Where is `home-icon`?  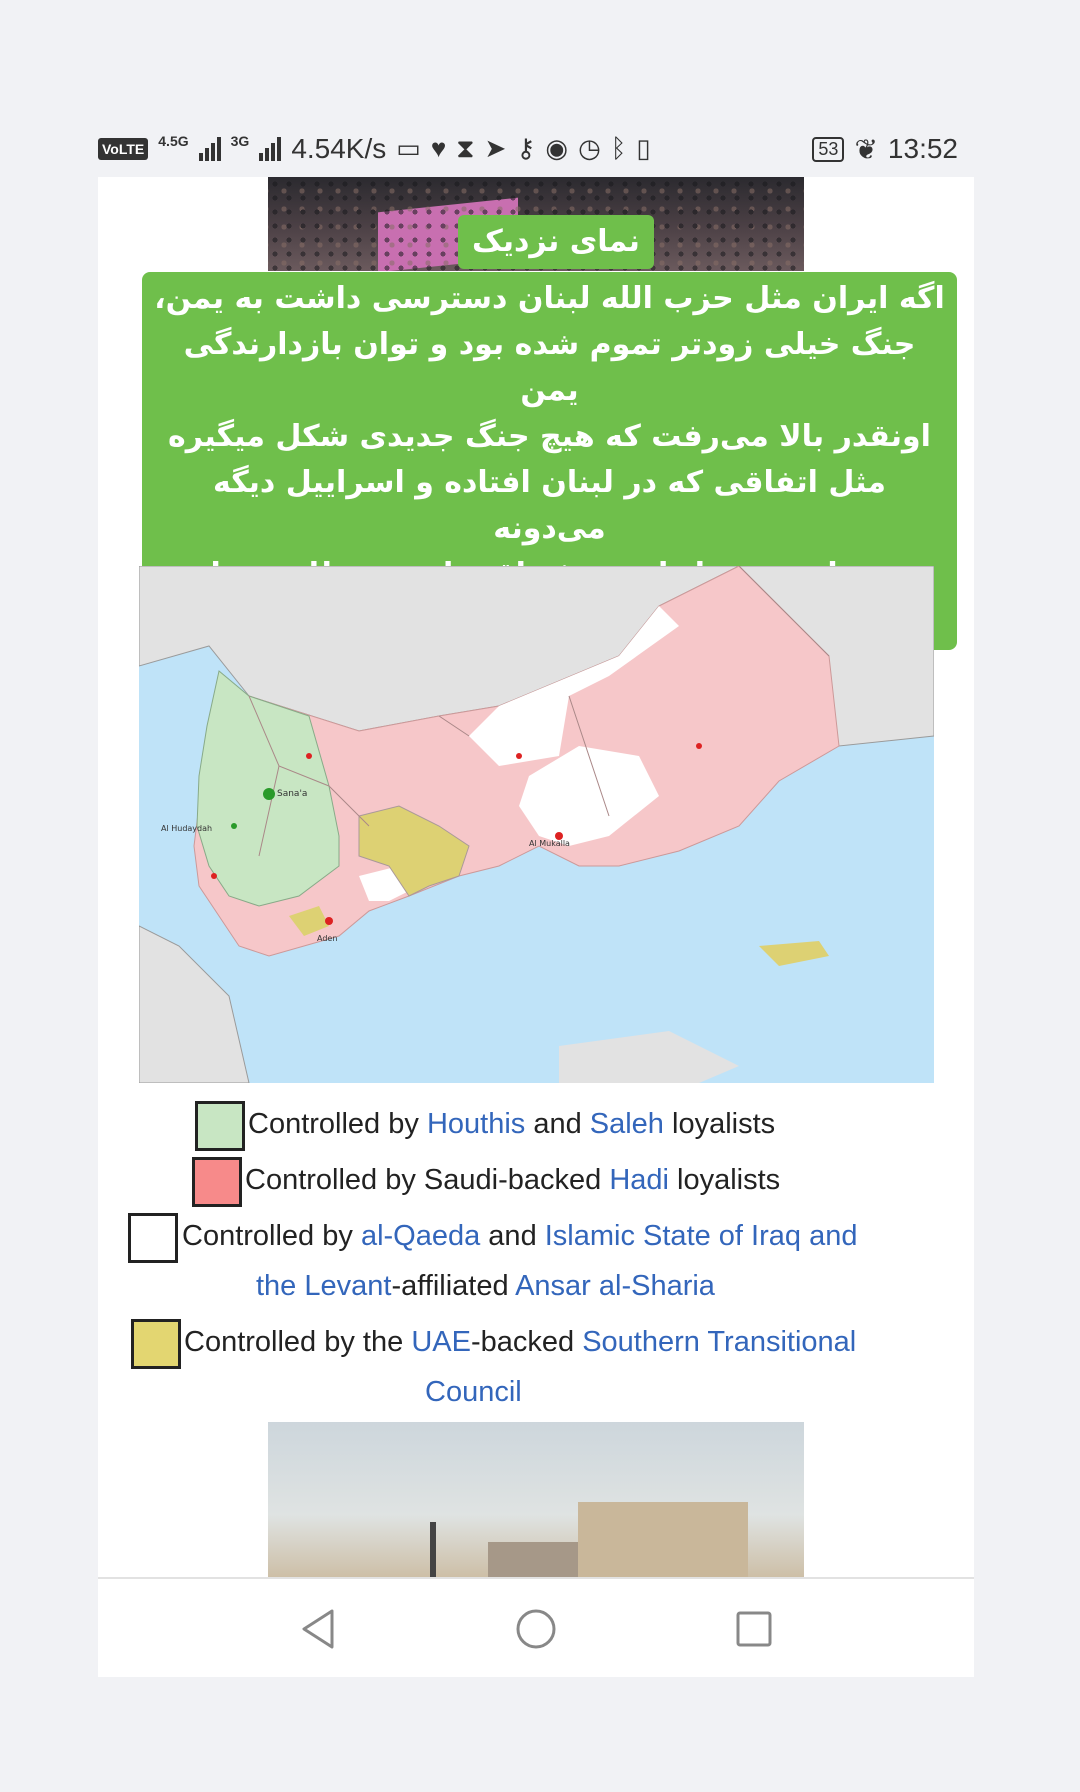 home-icon is located at coordinates (536, 1629).